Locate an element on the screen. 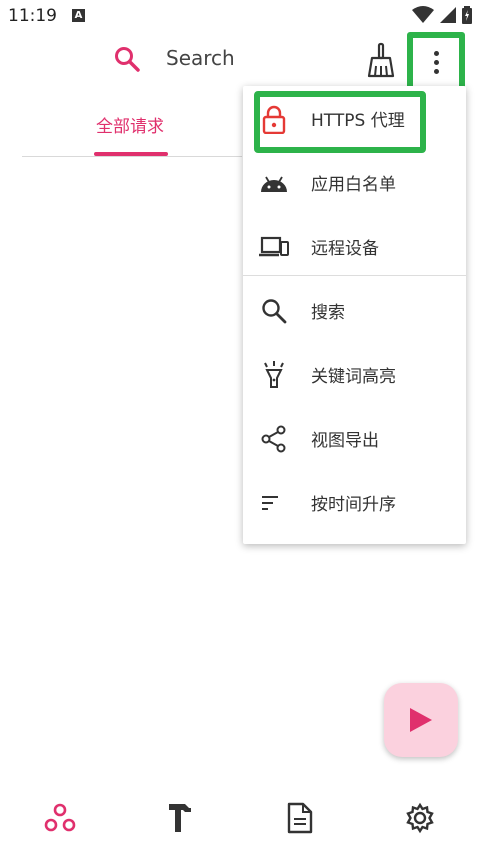 The image size is (480, 853). menu-item-export-view: 视图导出 is located at coordinates (354, 438).